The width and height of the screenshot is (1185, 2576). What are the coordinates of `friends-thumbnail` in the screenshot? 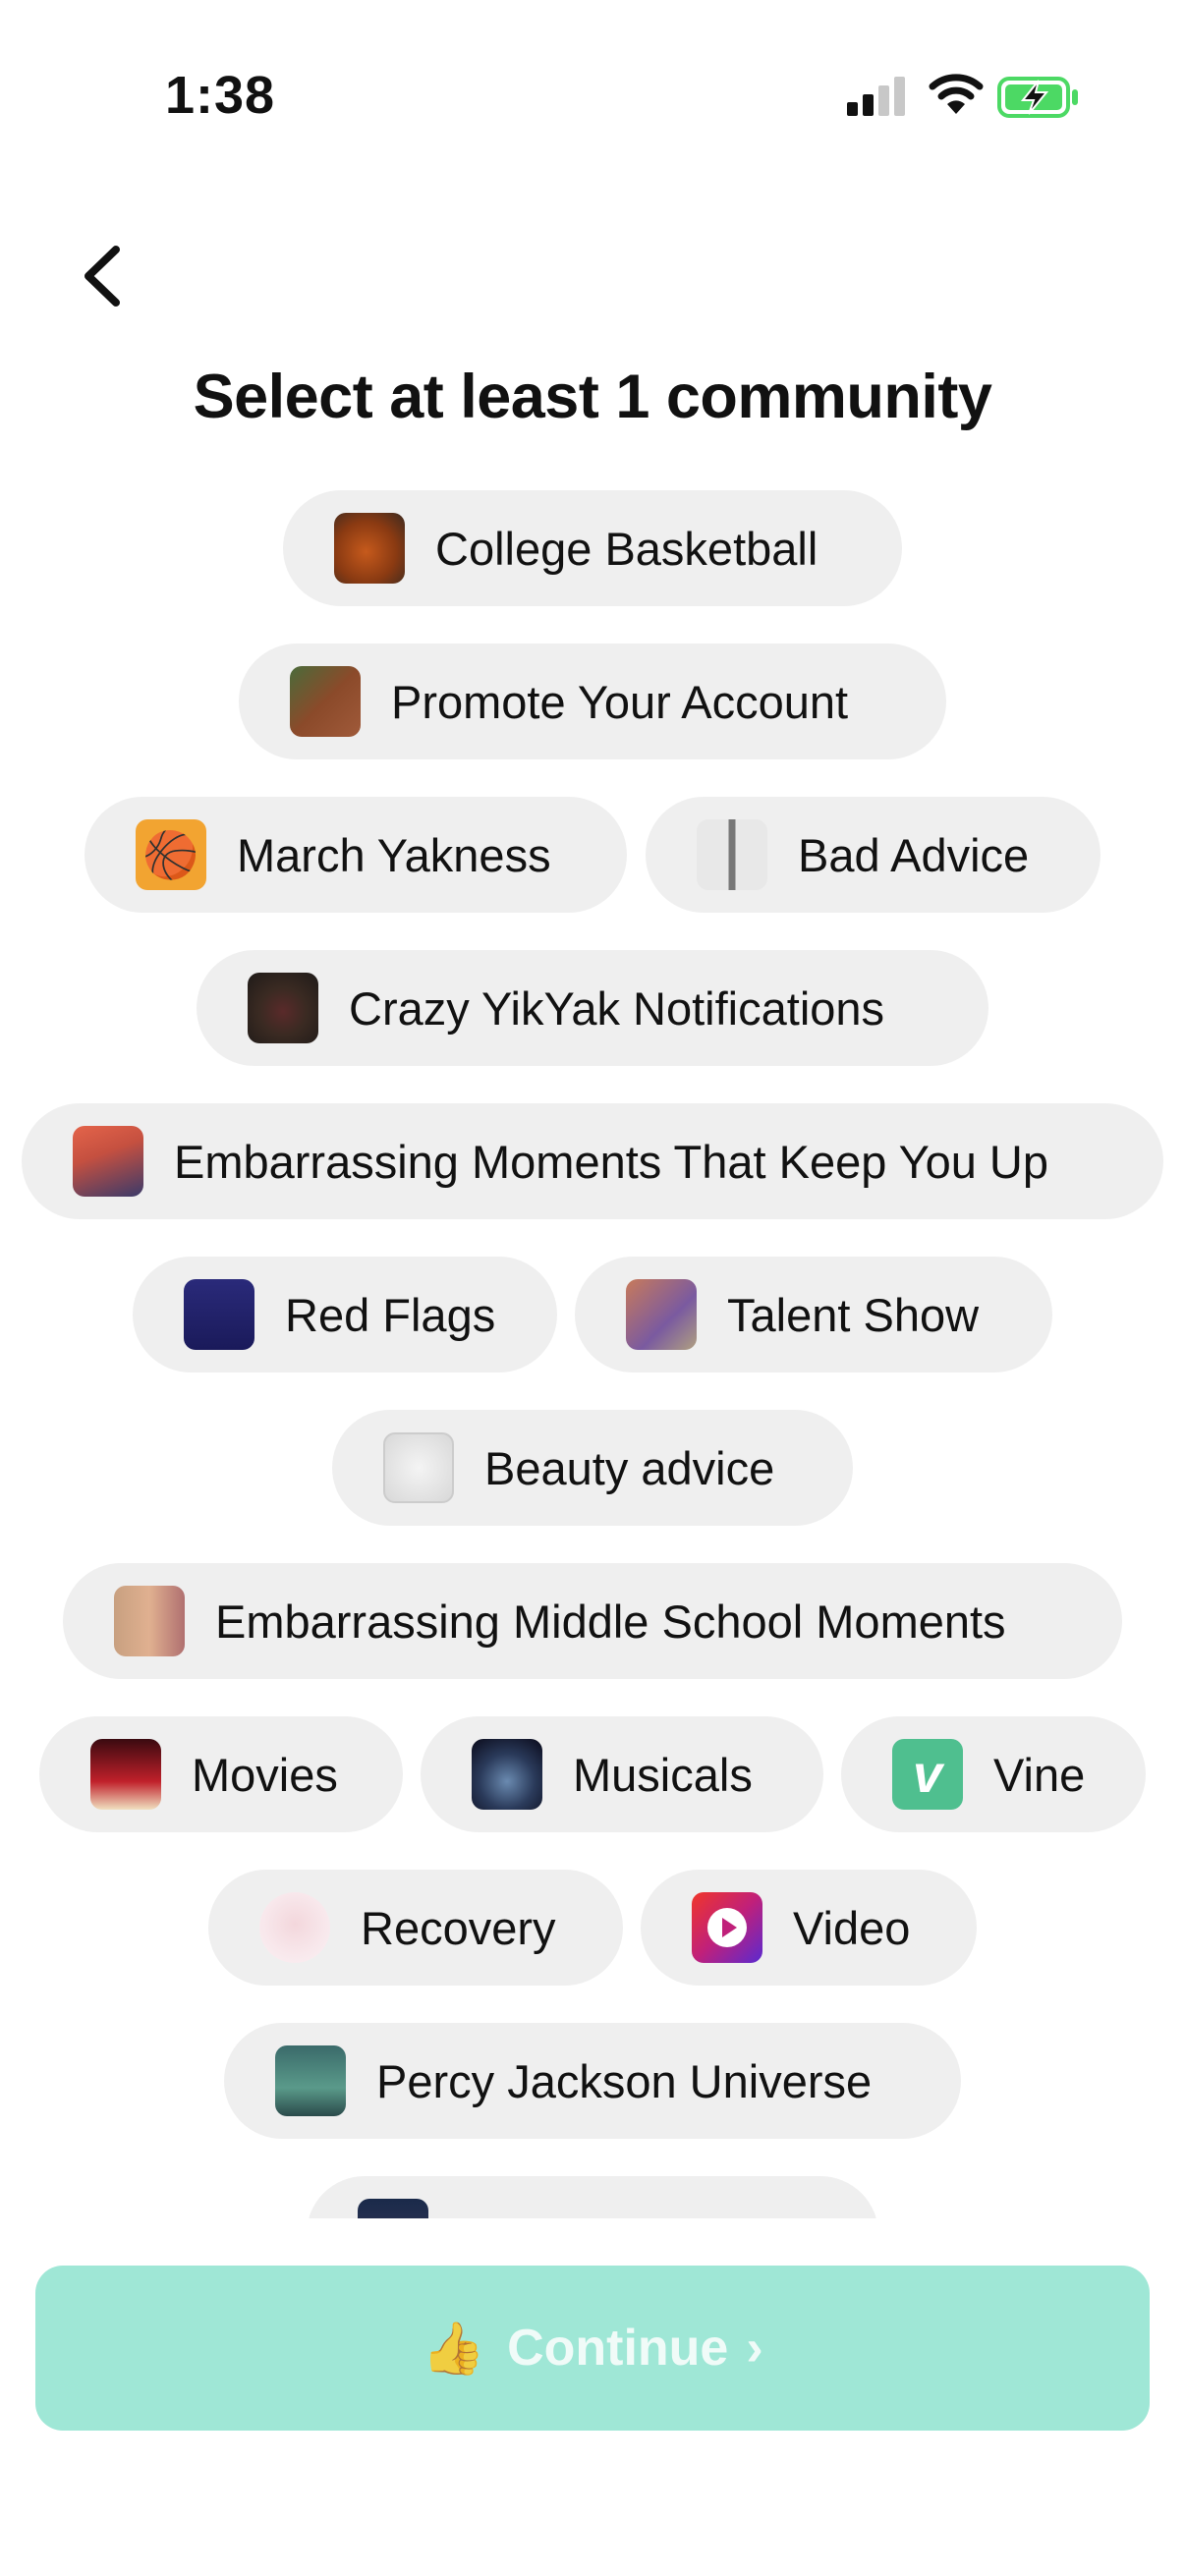 It's located at (150, 1621).